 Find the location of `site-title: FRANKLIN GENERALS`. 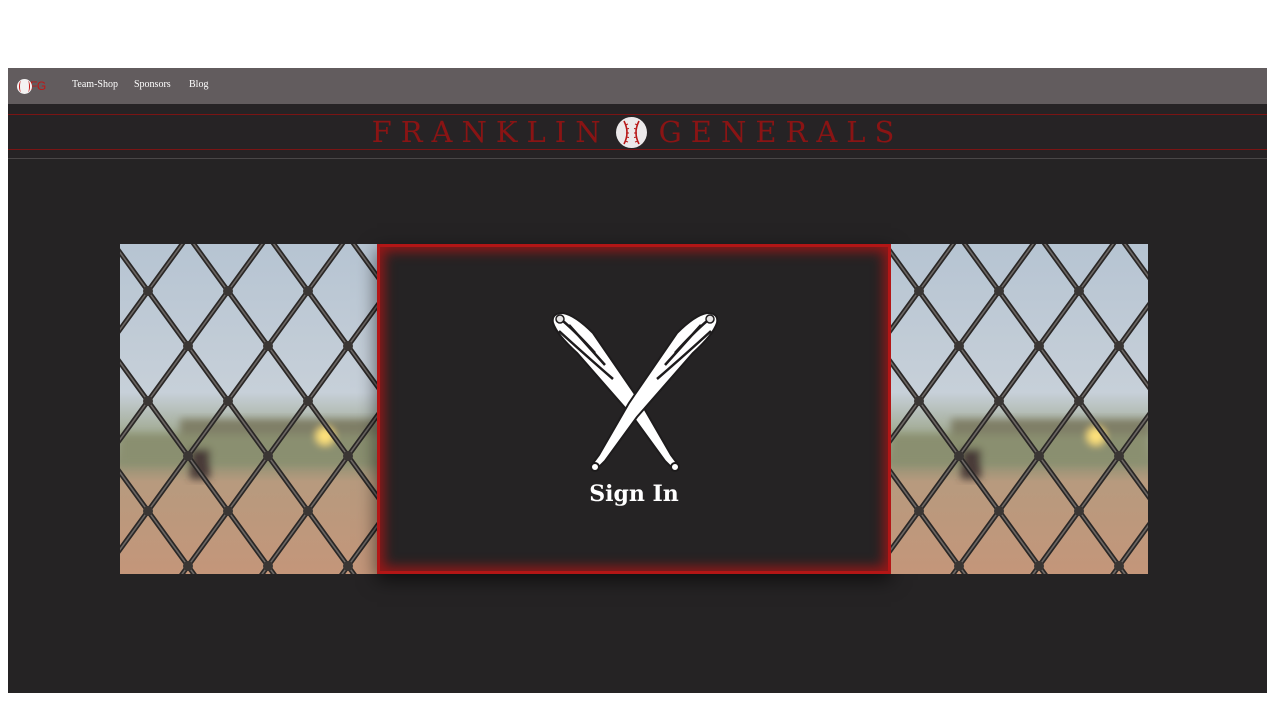

site-title: FRANKLIN GENERALS is located at coordinates (637, 132).